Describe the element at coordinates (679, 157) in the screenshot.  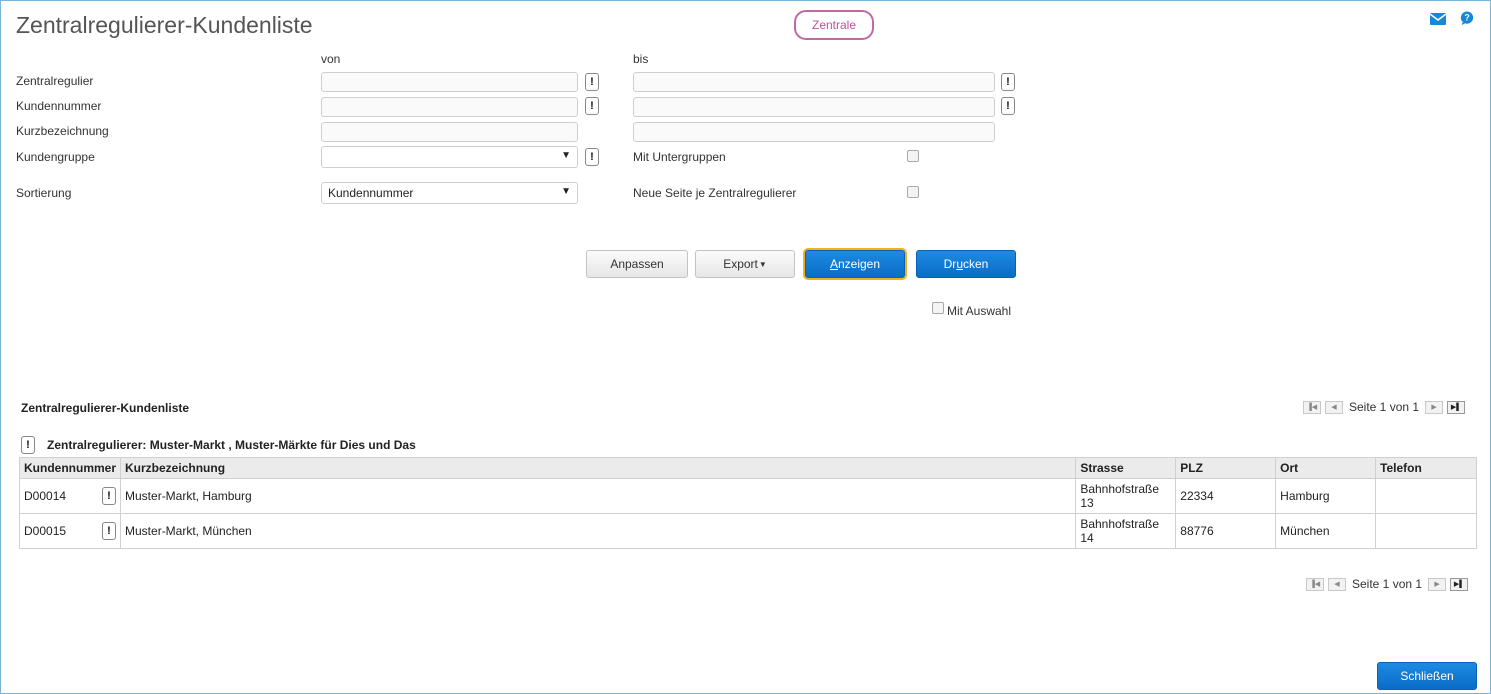
I see `mit-untergruppen-label: Mit Untergruppen` at that location.